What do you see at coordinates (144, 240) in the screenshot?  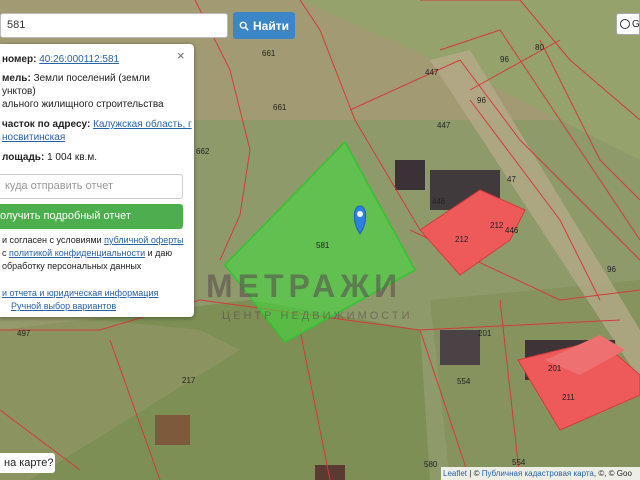 I see `offer-link: публичной оферты` at bounding box center [144, 240].